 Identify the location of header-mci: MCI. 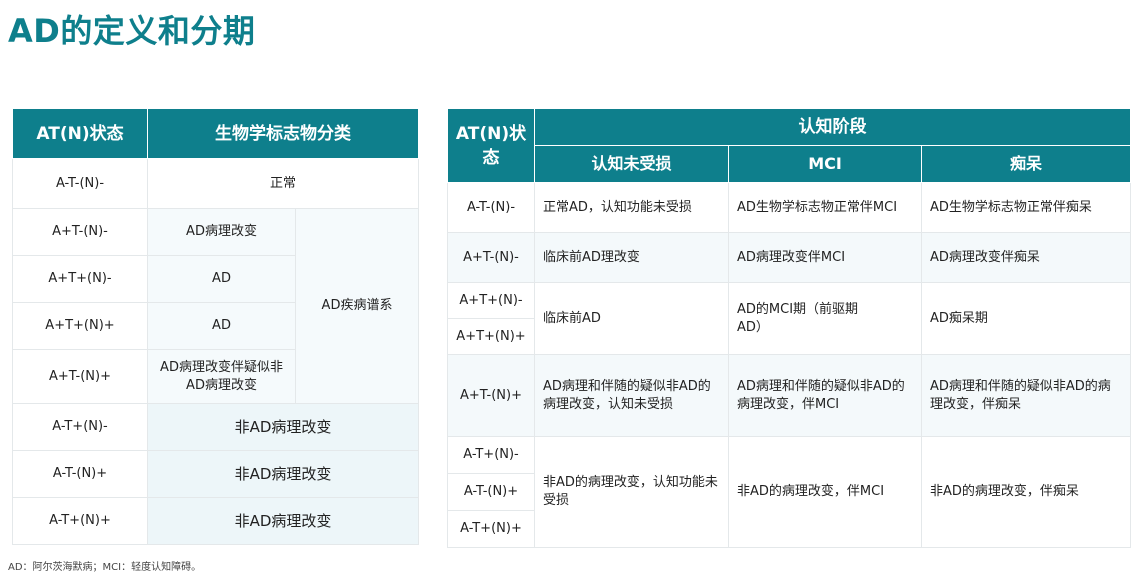
(825, 164).